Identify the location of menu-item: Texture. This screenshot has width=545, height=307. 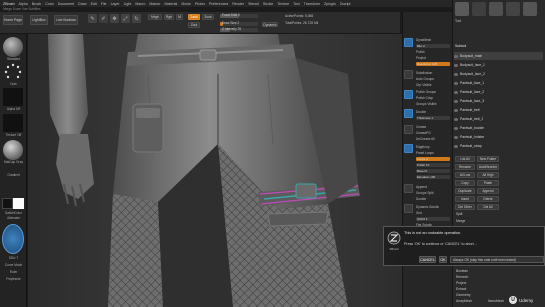
(283, 4).